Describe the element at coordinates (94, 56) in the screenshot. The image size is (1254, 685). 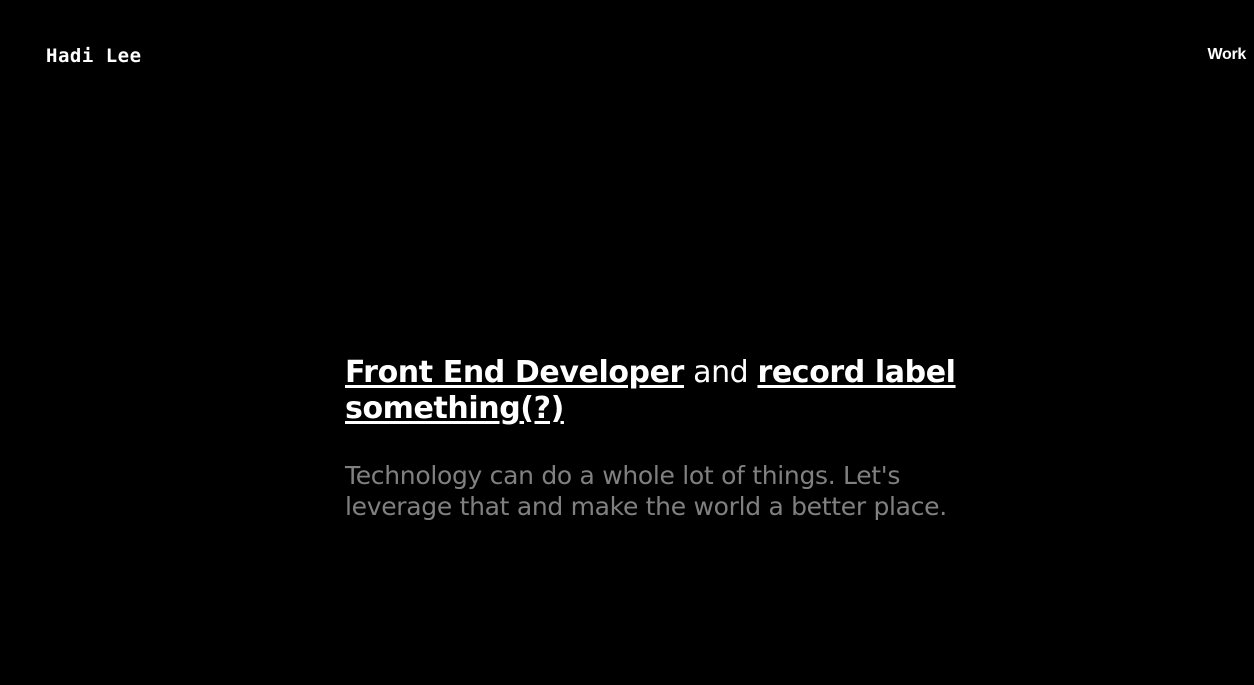
I see `site-logo-link: Hadi Lee` at that location.